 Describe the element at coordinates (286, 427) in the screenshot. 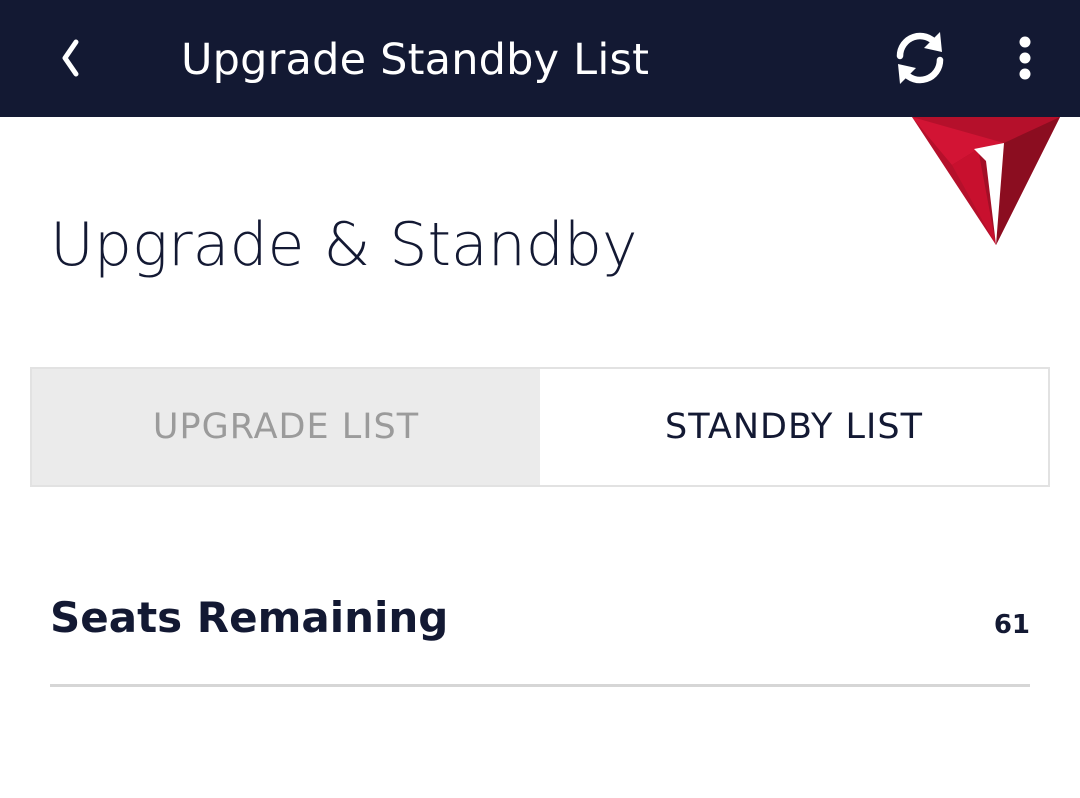

I see `tab-upgrade-list: UPGRADE LIST` at that location.